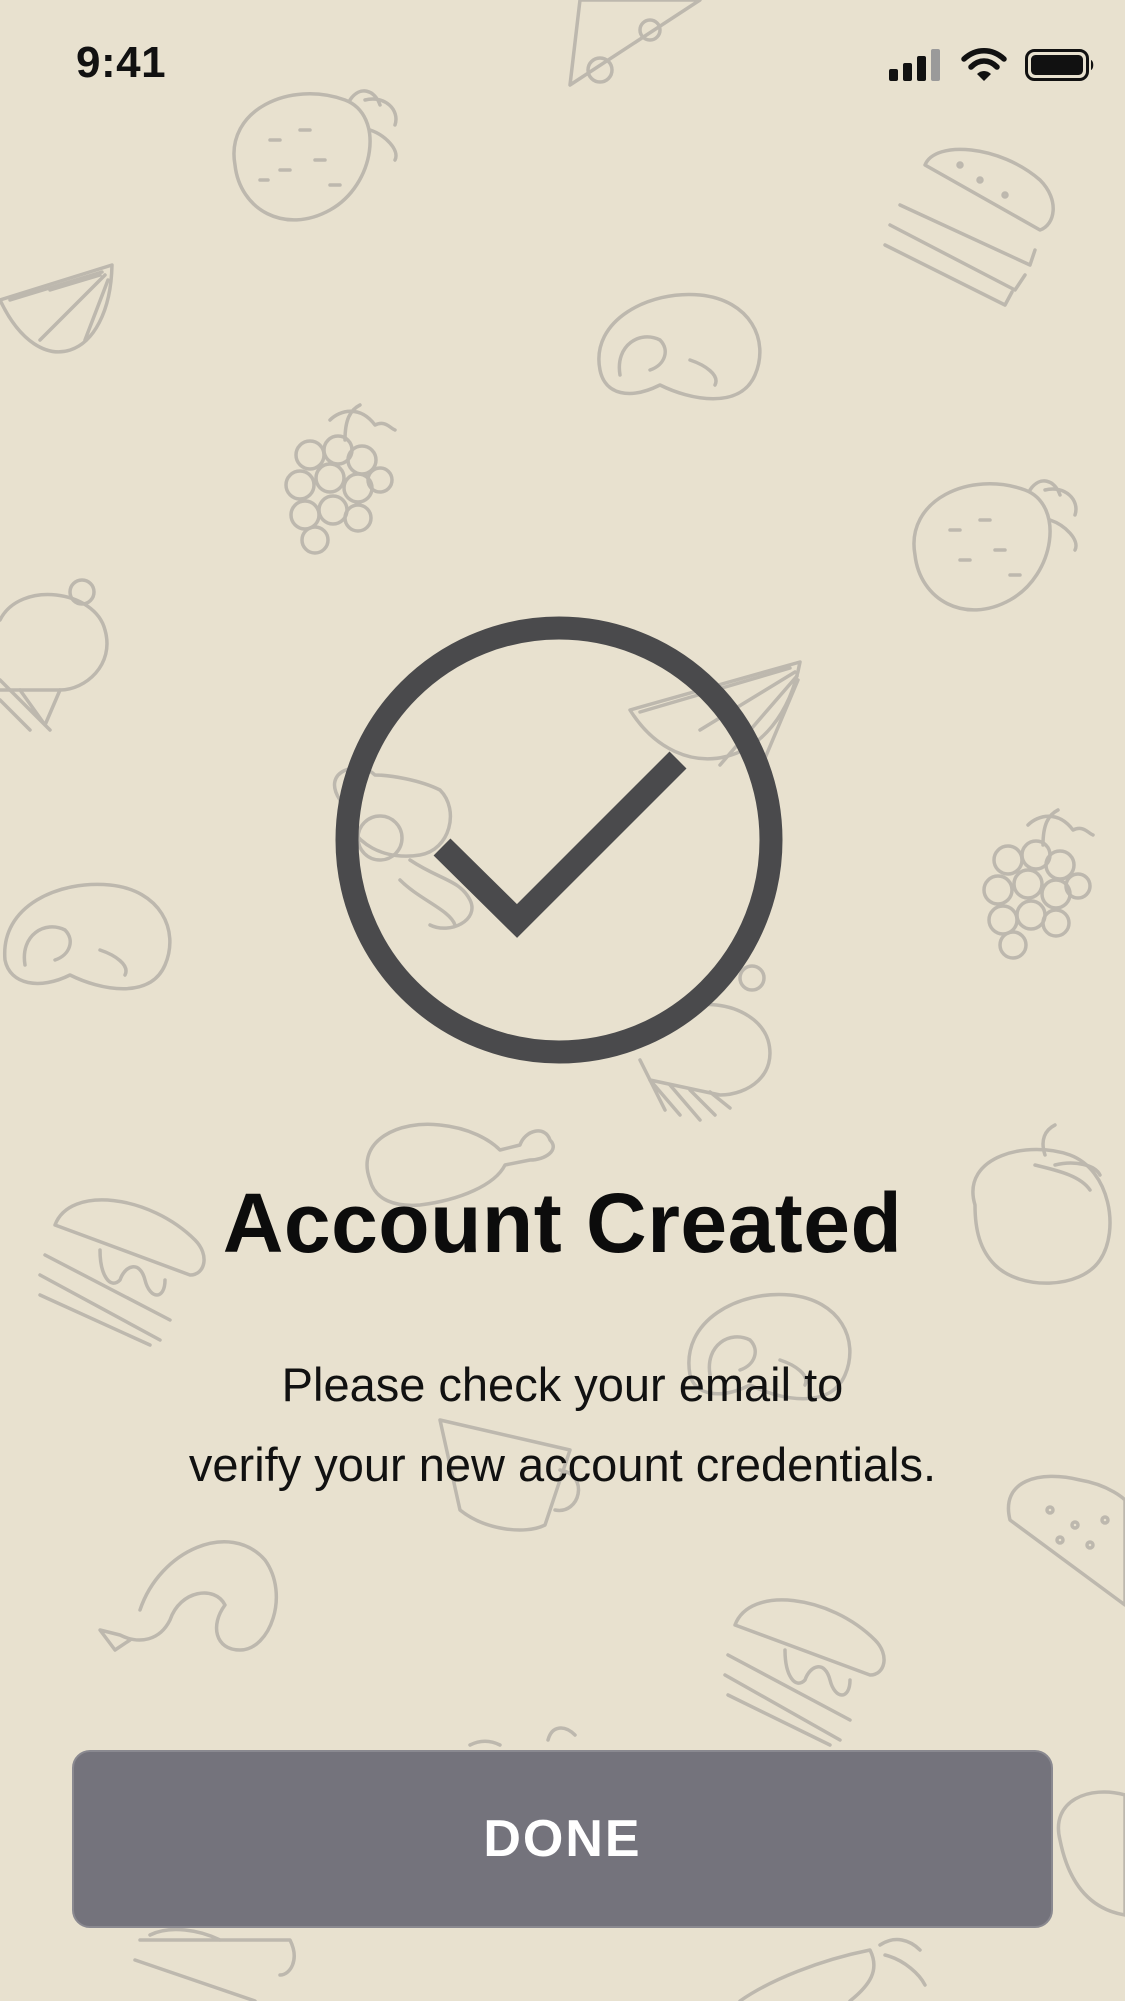 This screenshot has width=1125, height=2001. I want to click on message-line-1: Please check your email to, so click(562, 1384).